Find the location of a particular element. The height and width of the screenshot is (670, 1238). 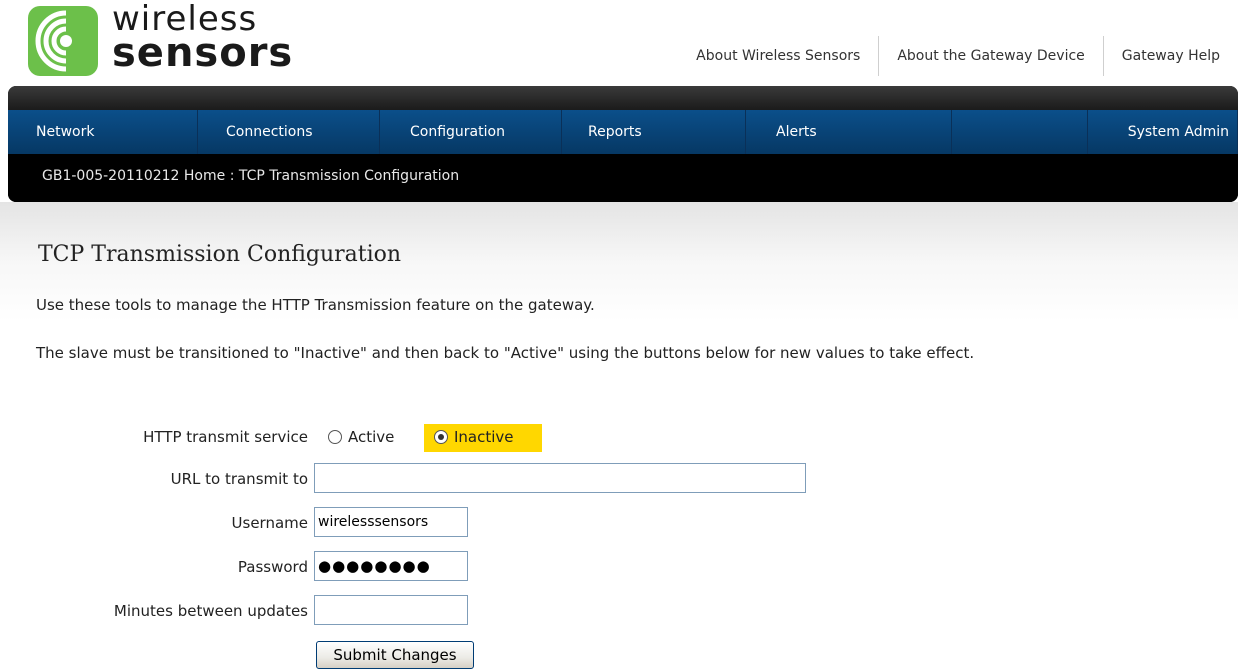

about-wireless-sensors-link: About Wireless Sensors is located at coordinates (778, 56).